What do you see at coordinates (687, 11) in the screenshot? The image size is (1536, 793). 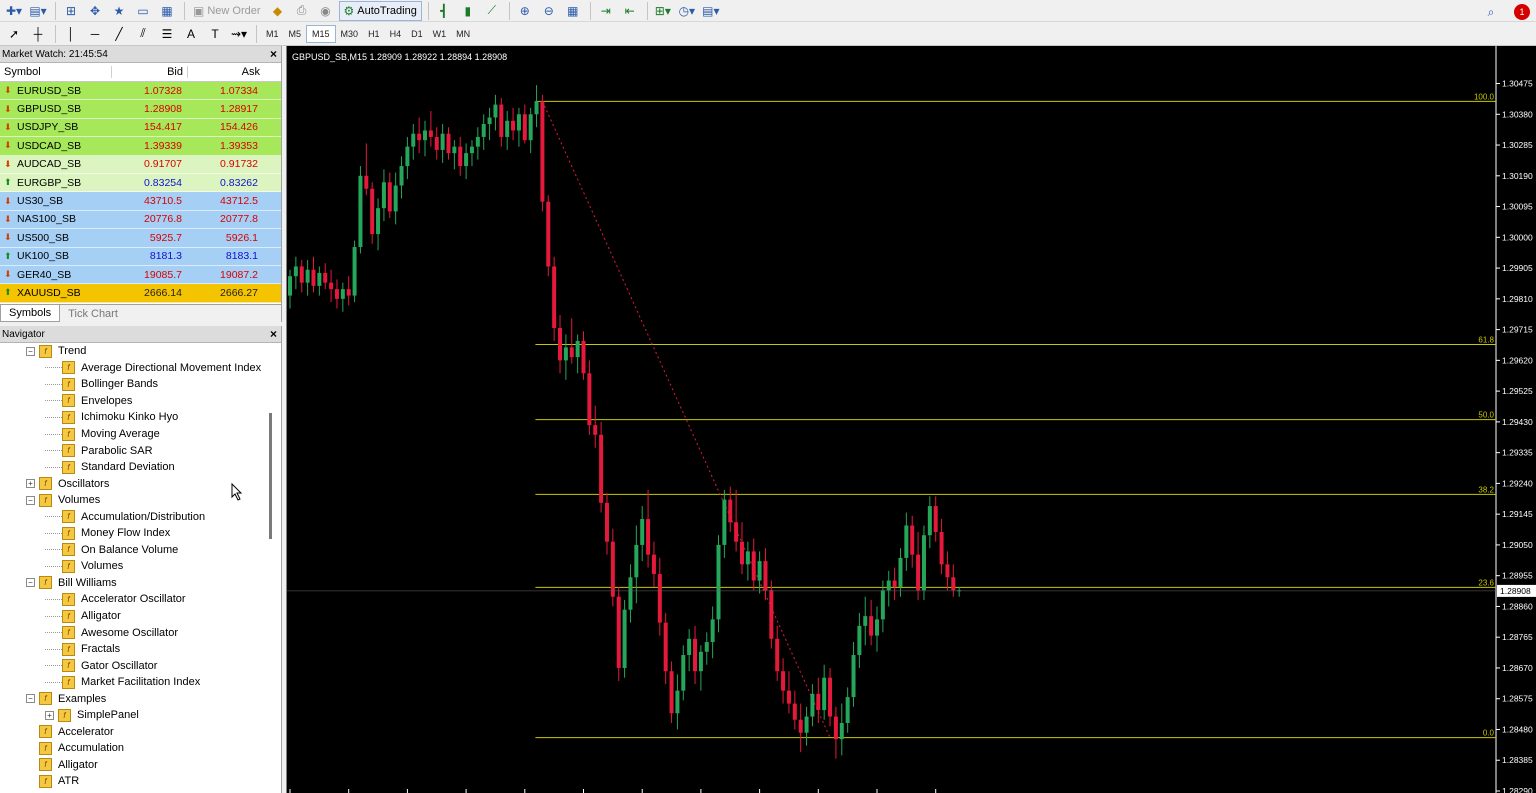 I see `periods-clock-icon: ◷▾` at bounding box center [687, 11].